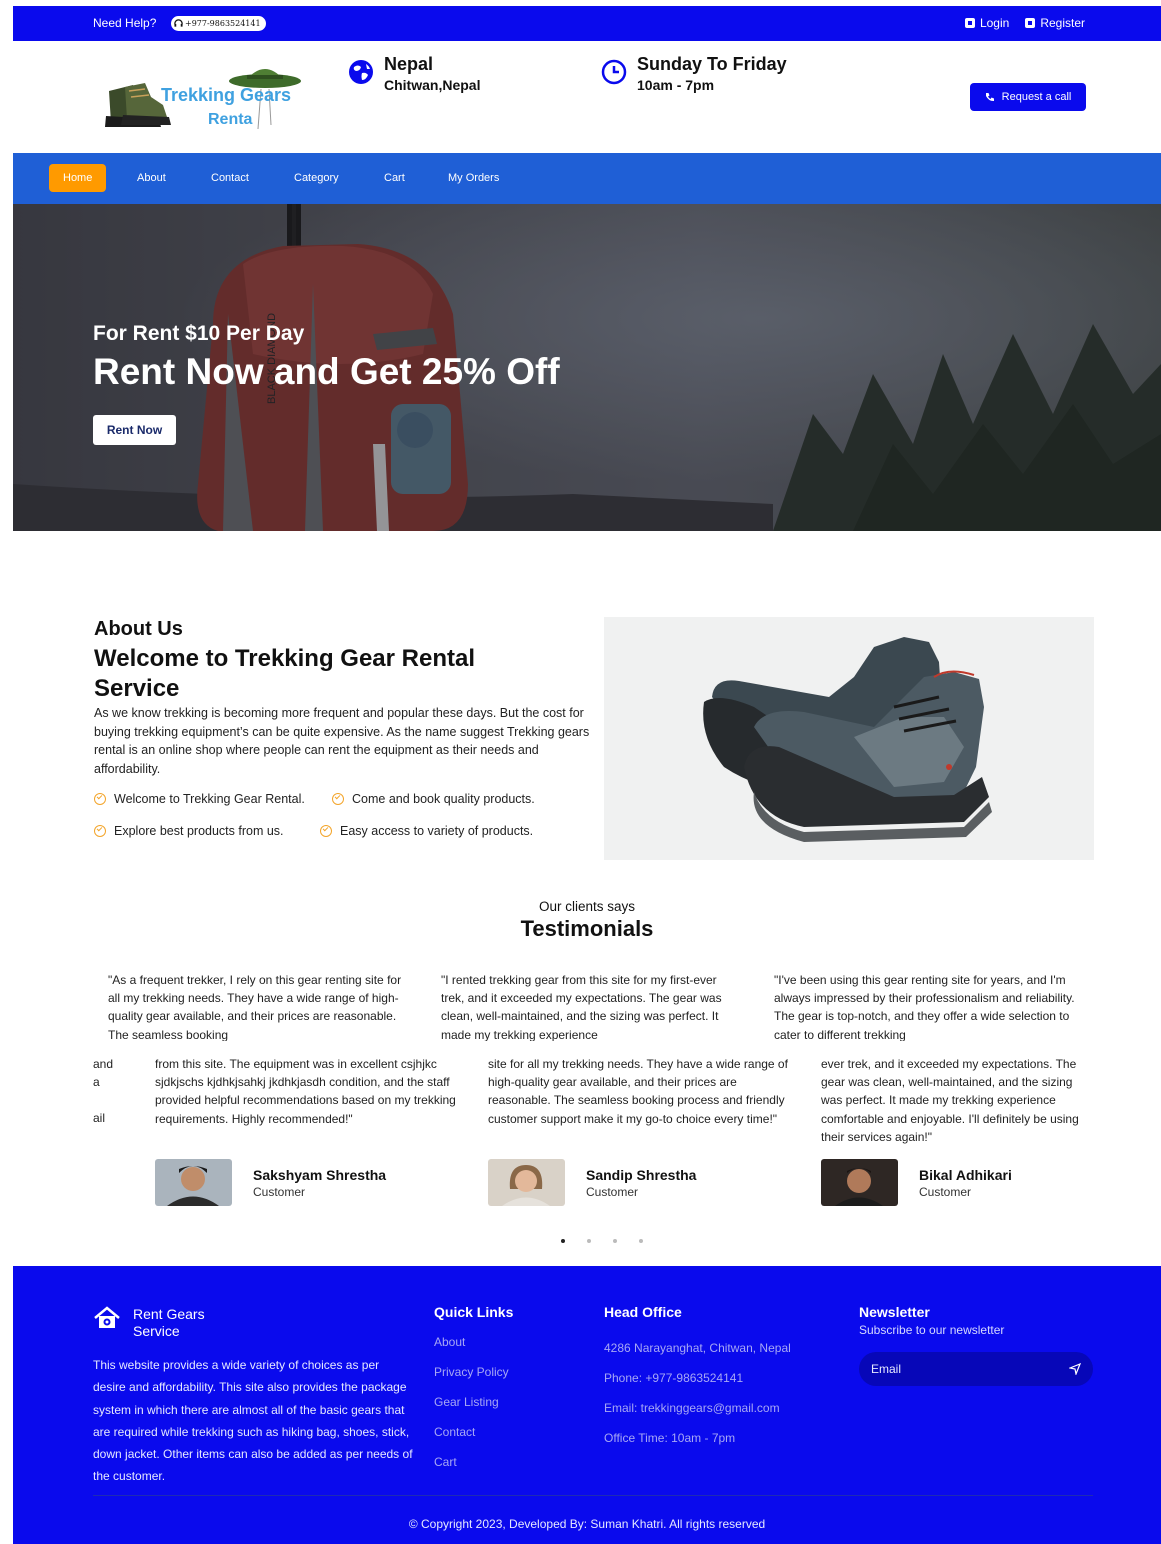  What do you see at coordinates (932, 1330) in the screenshot?
I see `newsletter-sub: Subscribe to our newsletter` at bounding box center [932, 1330].